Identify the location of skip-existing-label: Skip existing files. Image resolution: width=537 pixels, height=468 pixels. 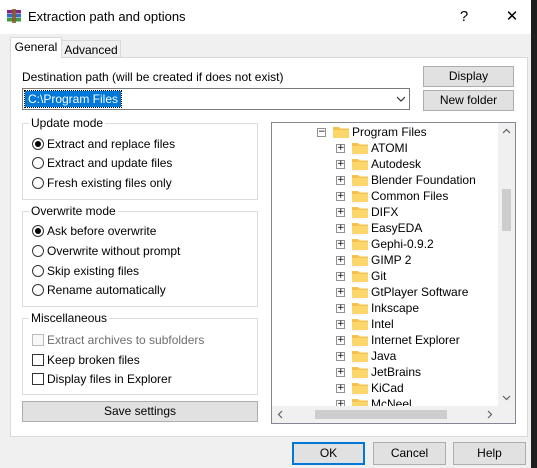
(93, 271).